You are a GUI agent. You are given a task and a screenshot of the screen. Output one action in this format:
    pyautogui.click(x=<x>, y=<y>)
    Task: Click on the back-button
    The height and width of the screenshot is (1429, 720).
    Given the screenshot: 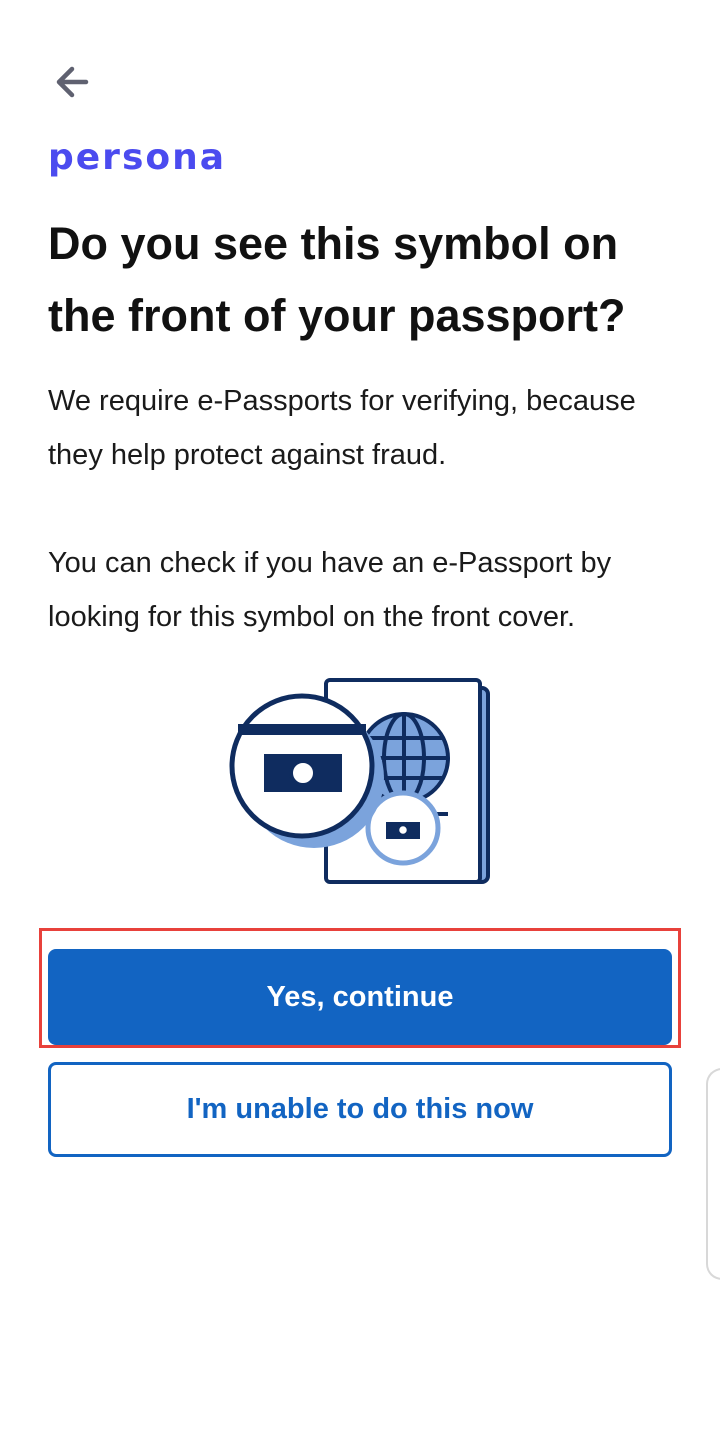 What is the action you would take?
    pyautogui.click(x=72, y=82)
    